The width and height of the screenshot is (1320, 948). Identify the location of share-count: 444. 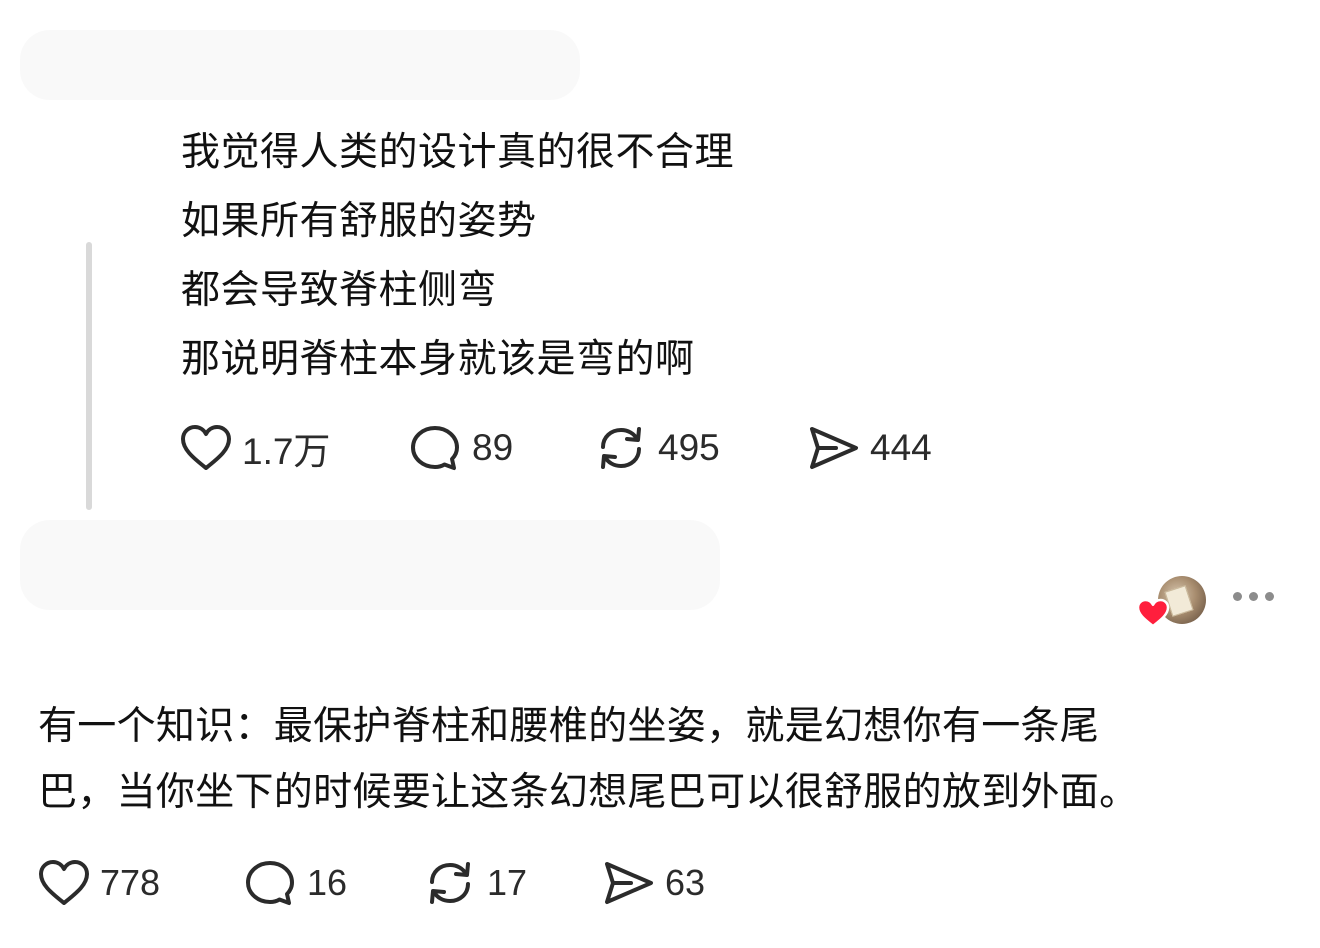
(901, 447).